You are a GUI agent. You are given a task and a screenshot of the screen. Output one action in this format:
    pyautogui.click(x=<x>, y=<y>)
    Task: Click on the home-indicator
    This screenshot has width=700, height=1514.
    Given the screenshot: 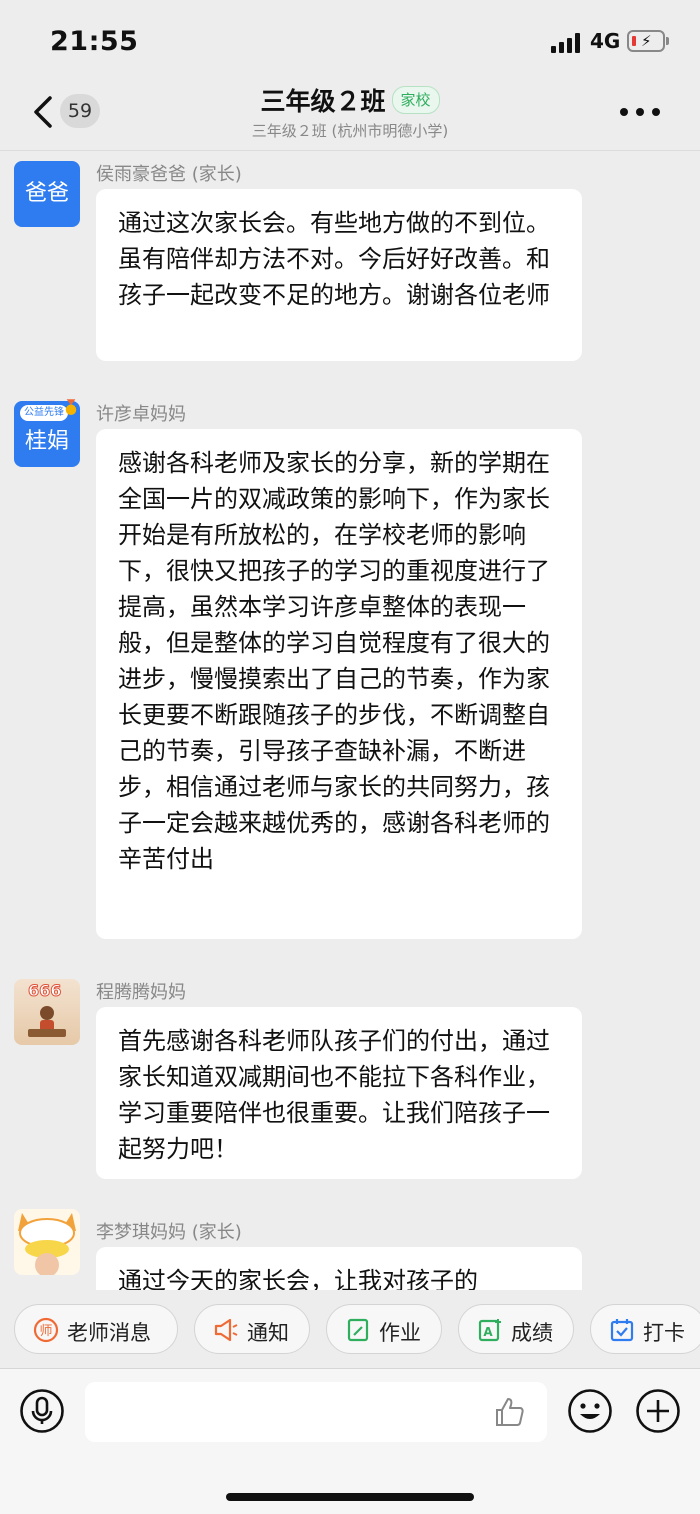 What is the action you would take?
    pyautogui.click(x=350, y=1497)
    